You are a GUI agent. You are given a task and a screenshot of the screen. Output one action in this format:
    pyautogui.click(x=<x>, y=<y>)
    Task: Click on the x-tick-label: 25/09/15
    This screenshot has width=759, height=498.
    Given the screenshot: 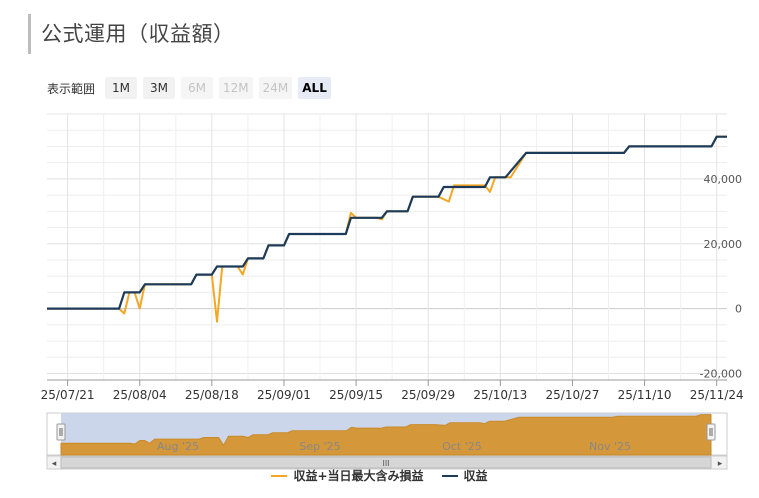 What is the action you would take?
    pyautogui.click(x=356, y=395)
    